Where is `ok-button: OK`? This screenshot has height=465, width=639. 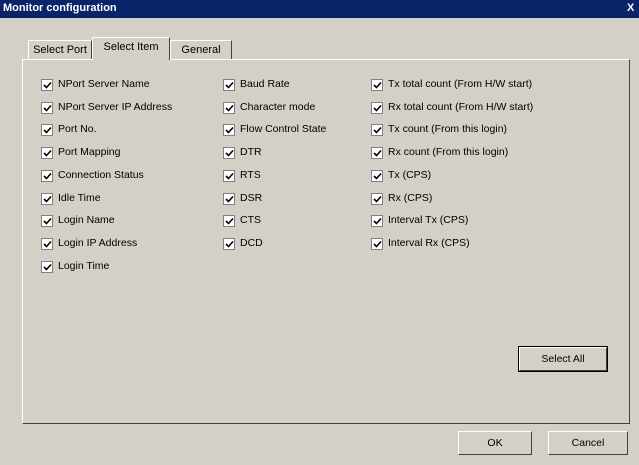
ok-button: OK is located at coordinates (495, 443).